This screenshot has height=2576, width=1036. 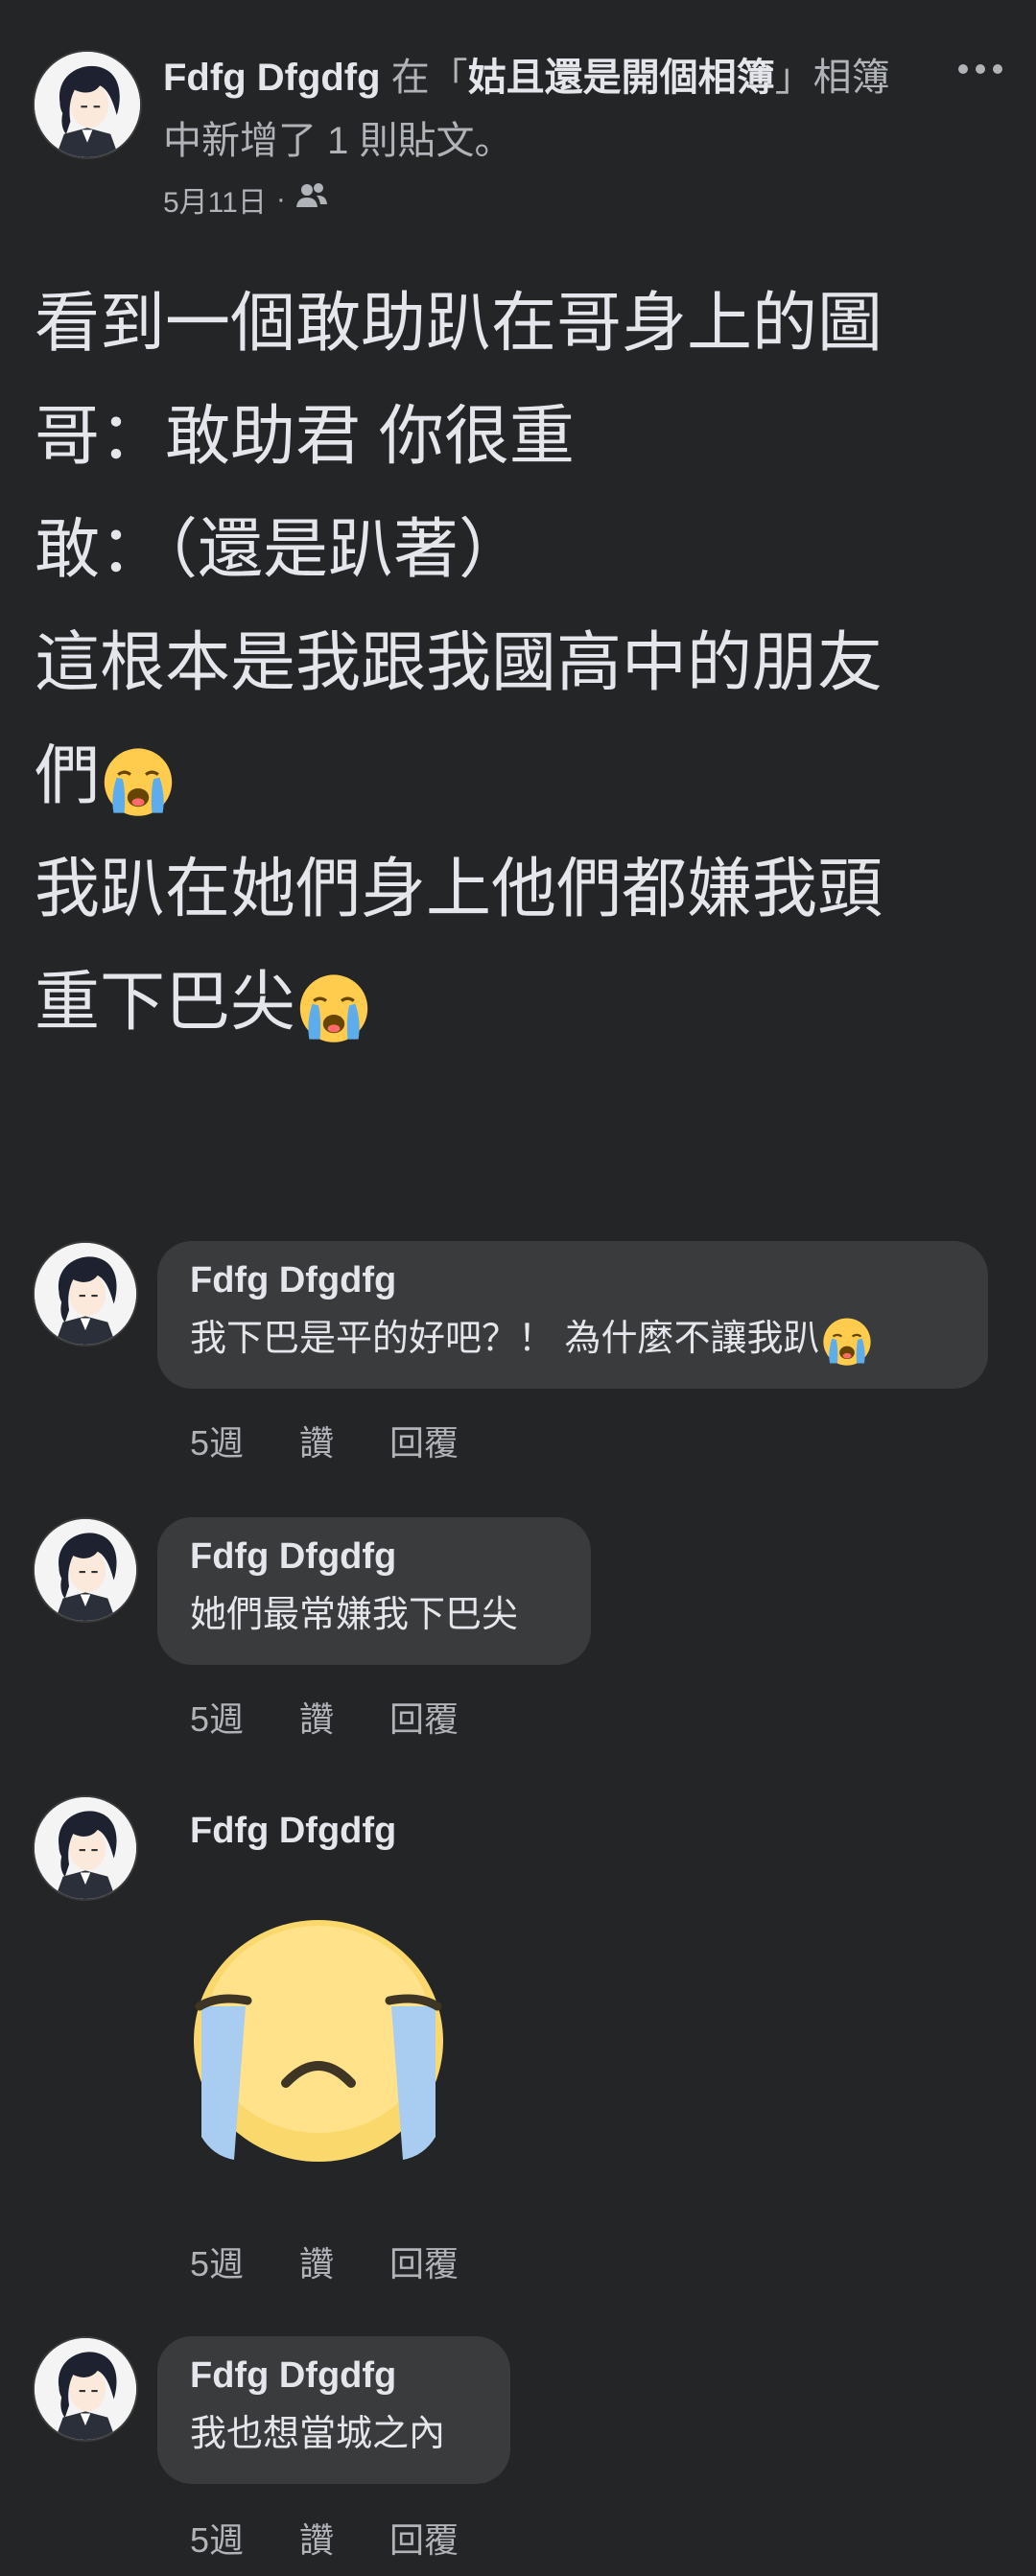 I want to click on post-date: 5月11日, so click(x=215, y=199).